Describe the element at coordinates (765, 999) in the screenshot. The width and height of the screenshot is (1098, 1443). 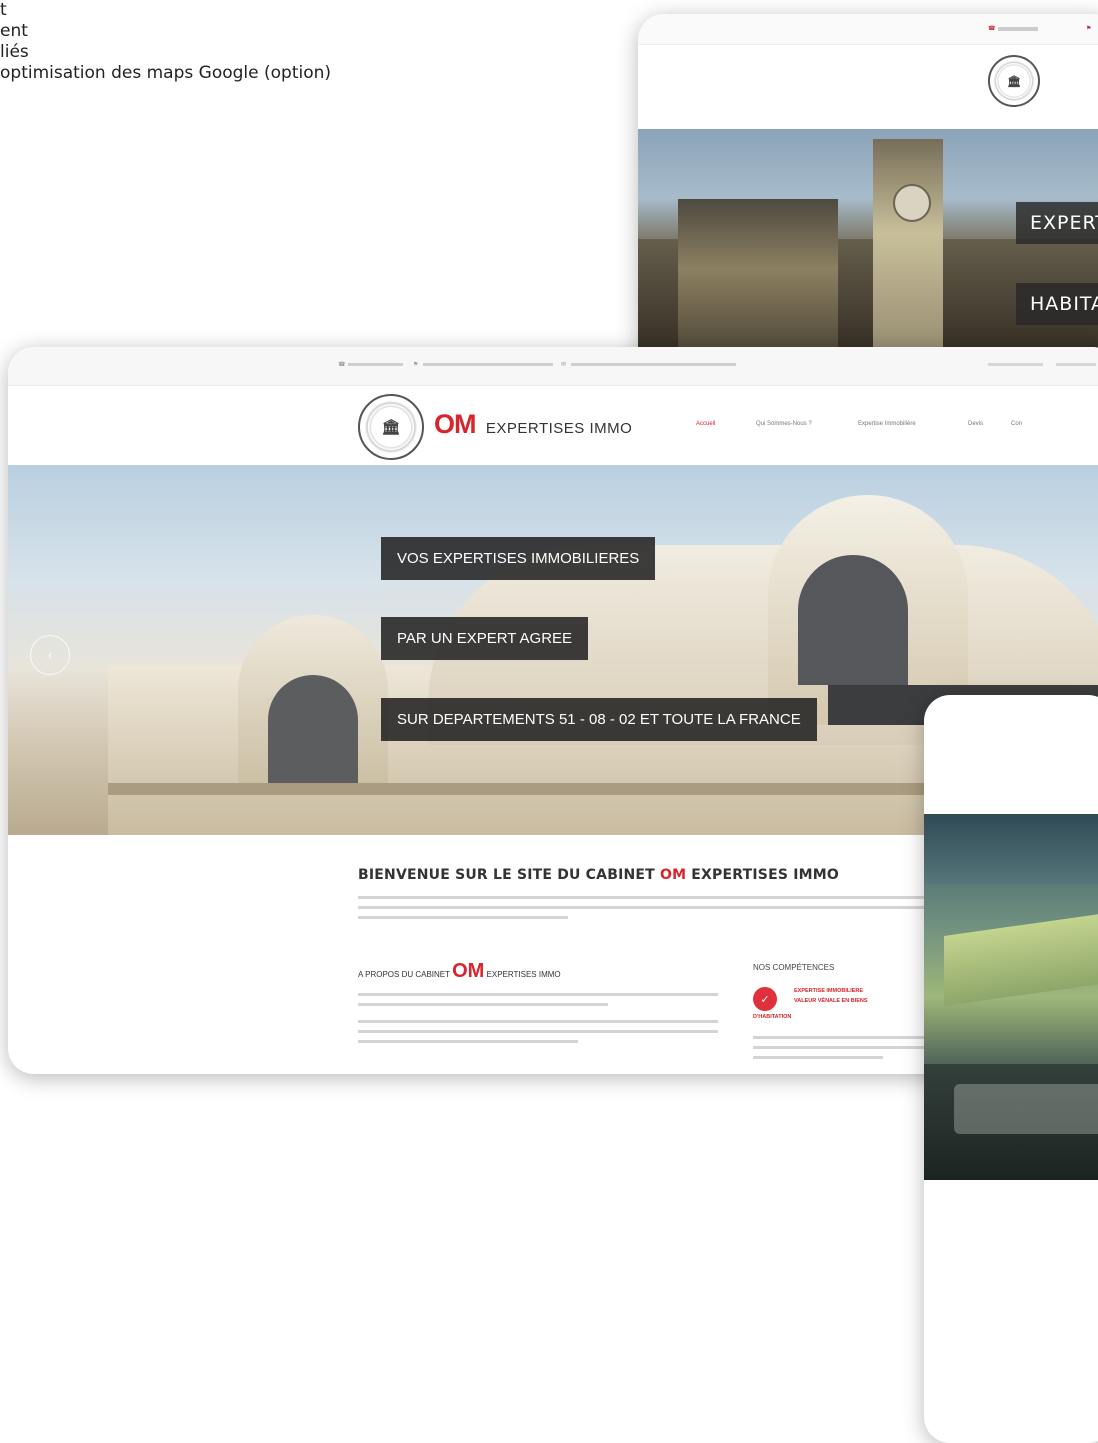
I see `check-badge-icon: ✓` at that location.